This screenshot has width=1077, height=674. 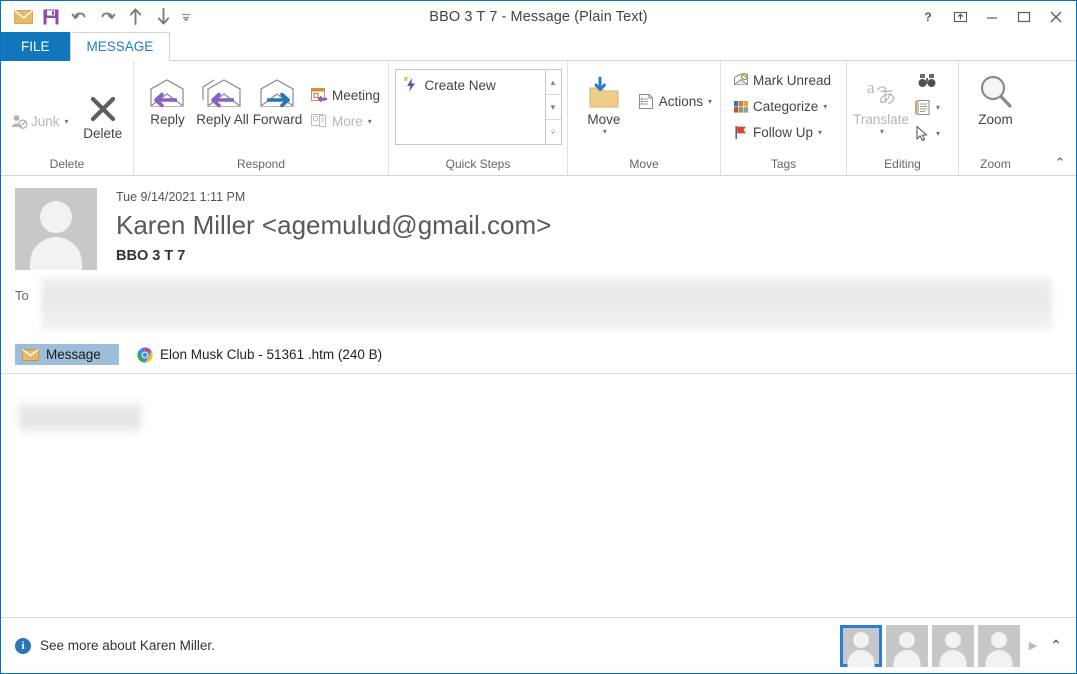 What do you see at coordinates (1024, 17) in the screenshot?
I see `maximize-icon` at bounding box center [1024, 17].